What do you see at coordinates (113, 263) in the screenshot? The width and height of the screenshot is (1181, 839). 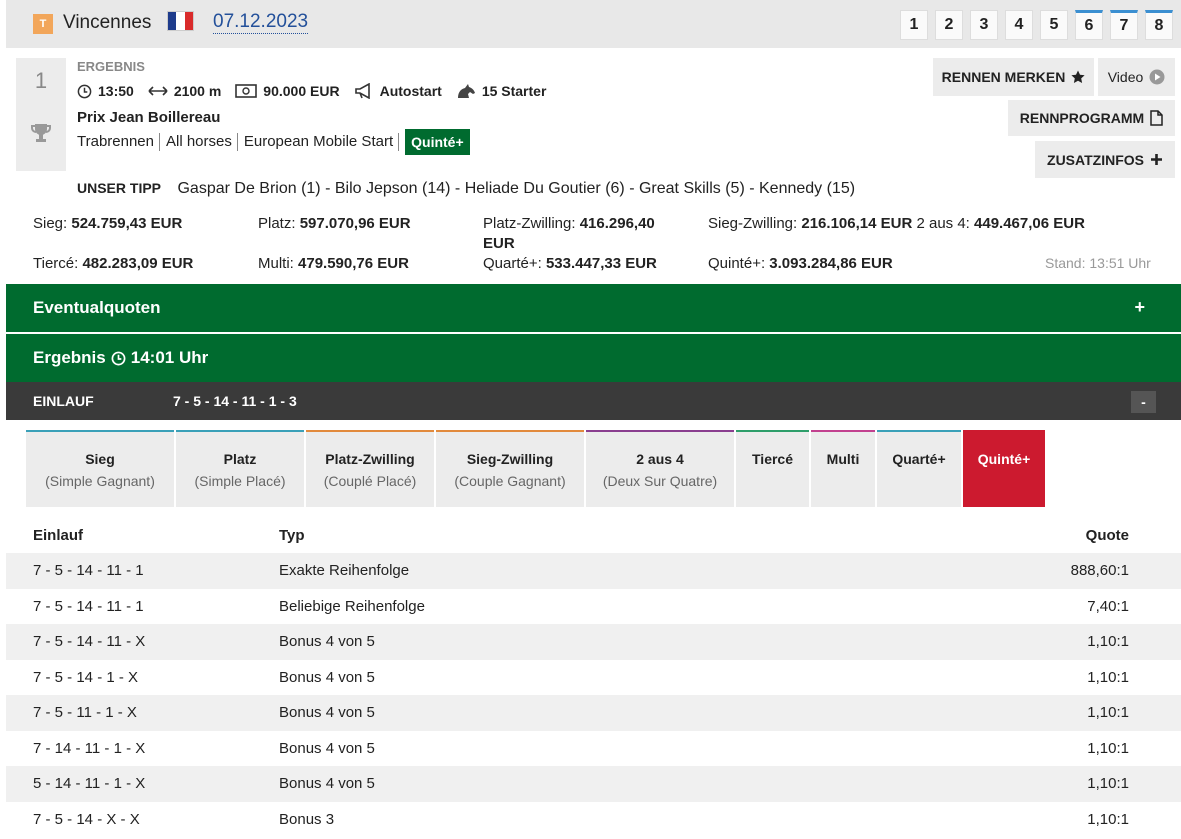 I see `payout-tierce: Tiercé: 482.283,09 EUR` at bounding box center [113, 263].